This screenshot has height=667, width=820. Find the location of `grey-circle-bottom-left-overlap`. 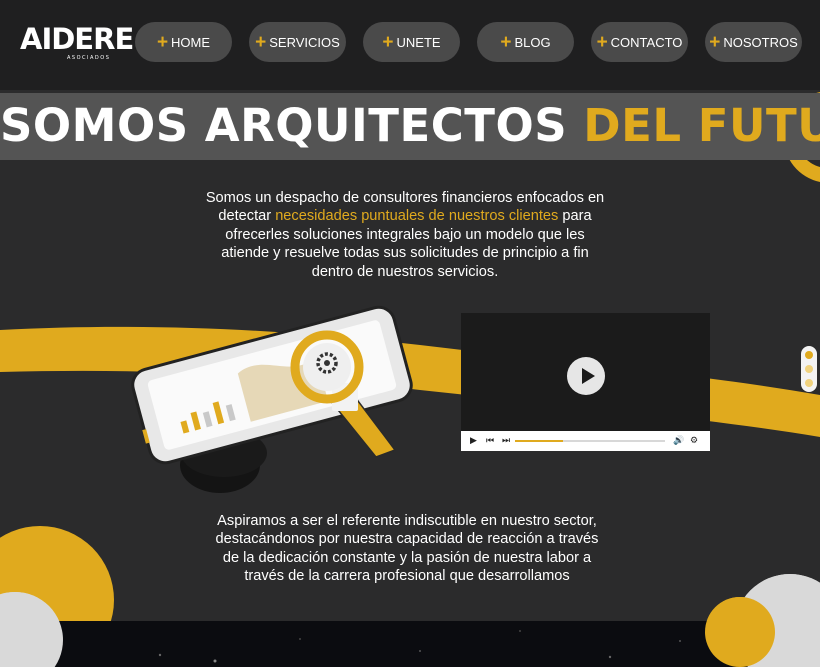

grey-circle-bottom-left-overlap is located at coordinates (31, 629).